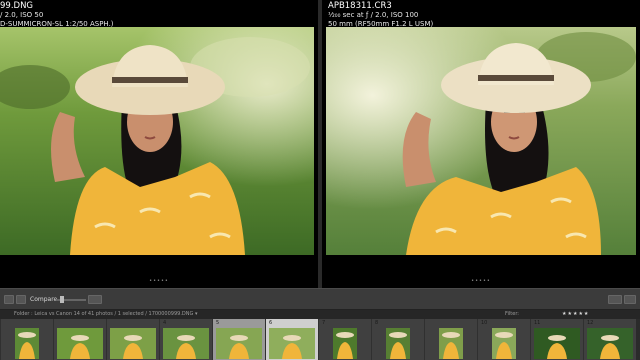 The height and width of the screenshot is (360, 640). I want to click on filmstrip-cell: 11, so click(556, 339).